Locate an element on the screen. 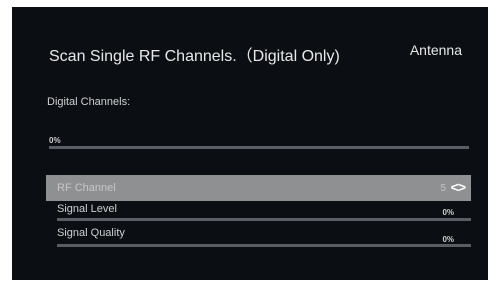 This screenshot has height=286, width=502. signal-quality-bar is located at coordinates (264, 245).